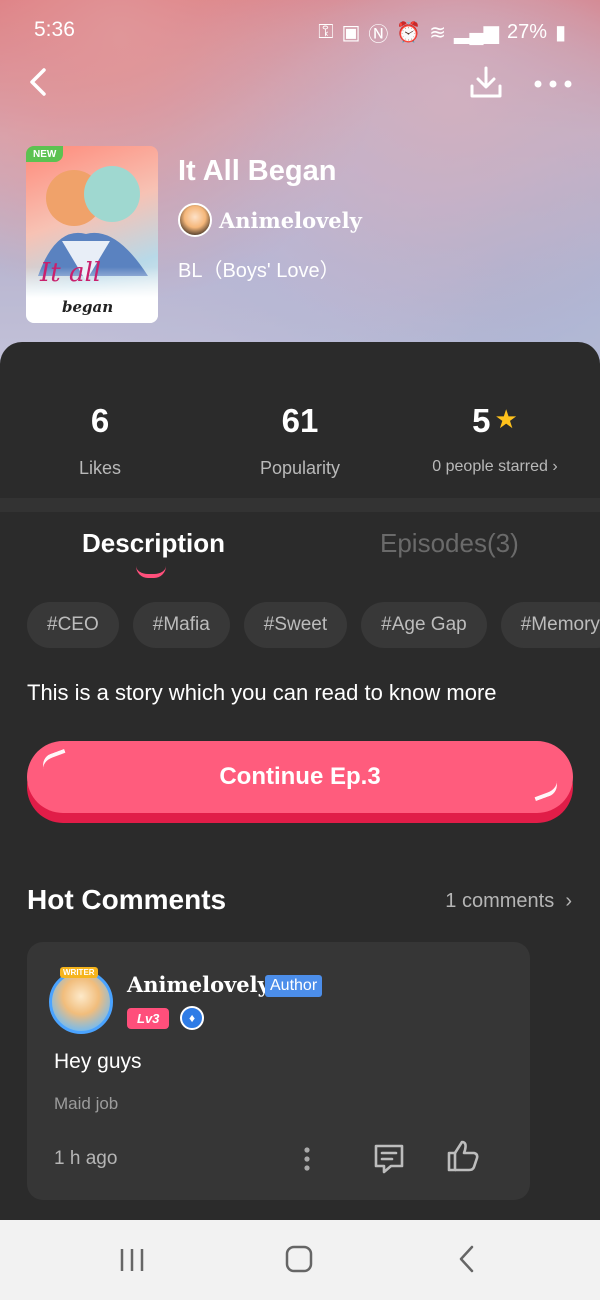 This screenshot has height=1300, width=600. Describe the element at coordinates (300, 777) in the screenshot. I see `continue-button-label: Continue Ep.3` at that location.